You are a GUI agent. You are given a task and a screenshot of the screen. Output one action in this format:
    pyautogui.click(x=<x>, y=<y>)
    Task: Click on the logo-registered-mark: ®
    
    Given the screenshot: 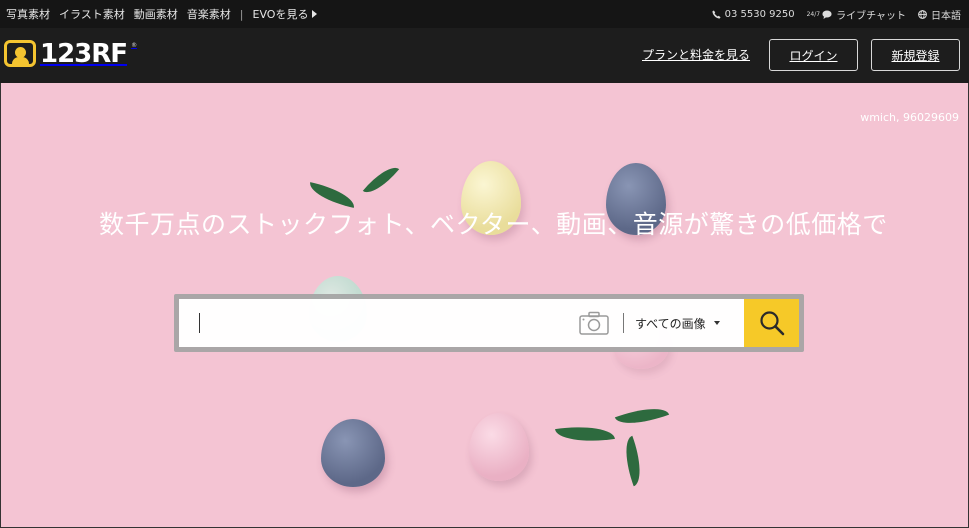 What is the action you would take?
    pyautogui.click(x=134, y=45)
    